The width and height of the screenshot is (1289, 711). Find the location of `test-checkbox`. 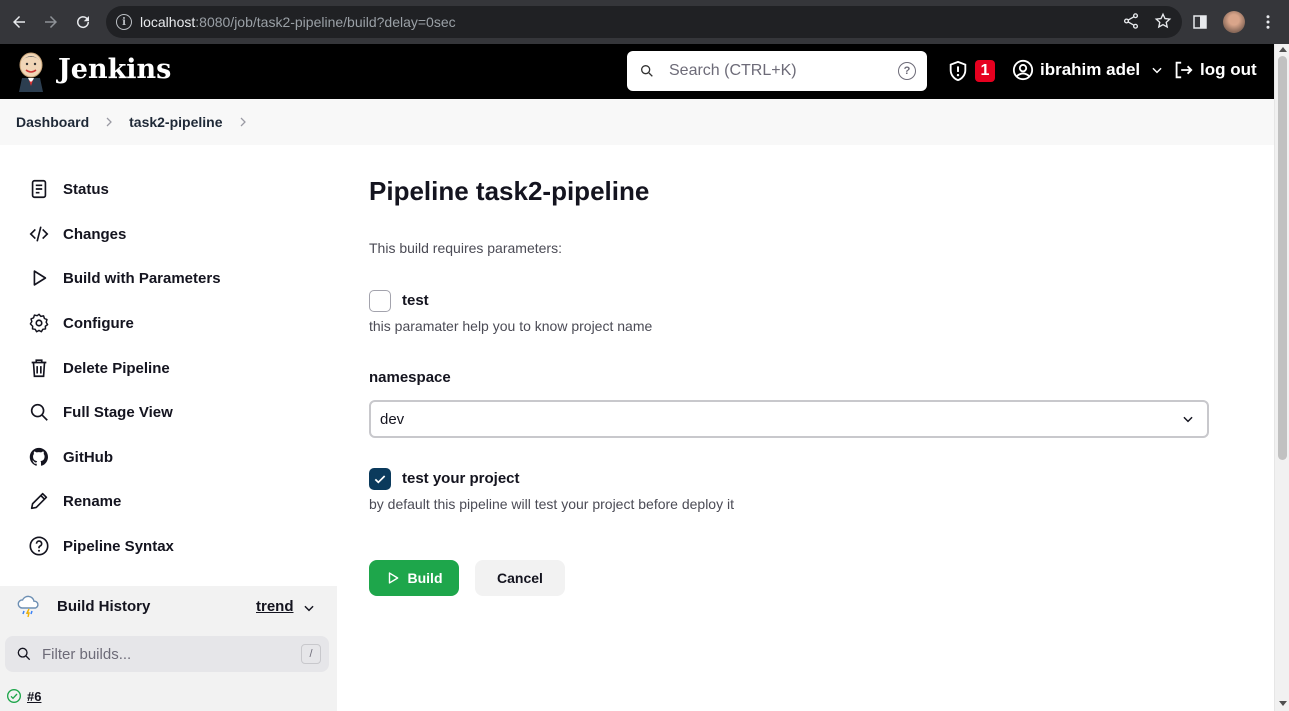

test-checkbox is located at coordinates (380, 301).